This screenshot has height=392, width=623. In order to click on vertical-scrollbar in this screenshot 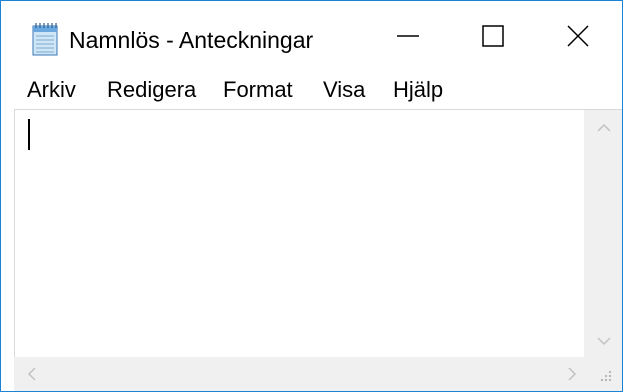, I will do `click(603, 233)`.